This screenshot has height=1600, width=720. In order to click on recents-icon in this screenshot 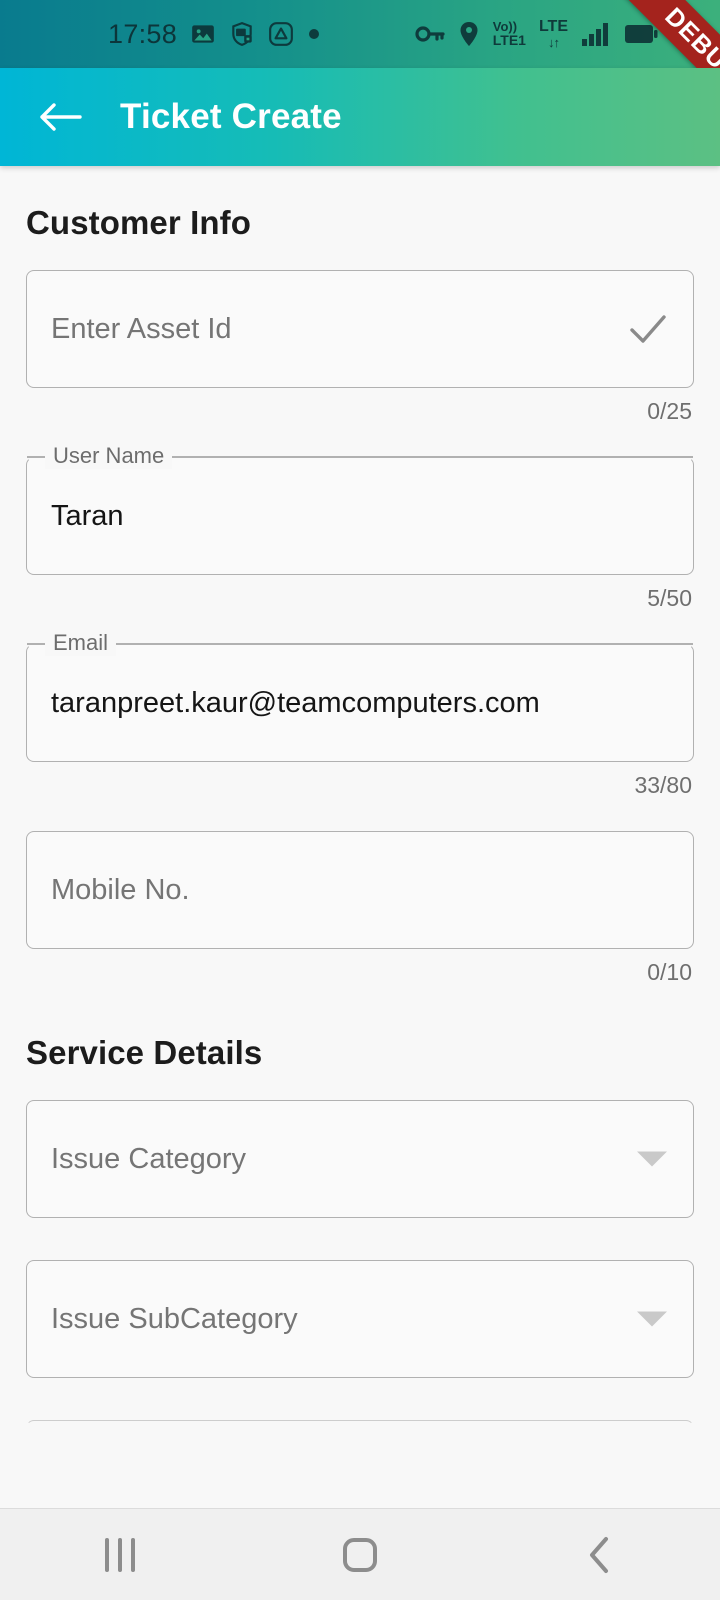, I will do `click(120, 1554)`.